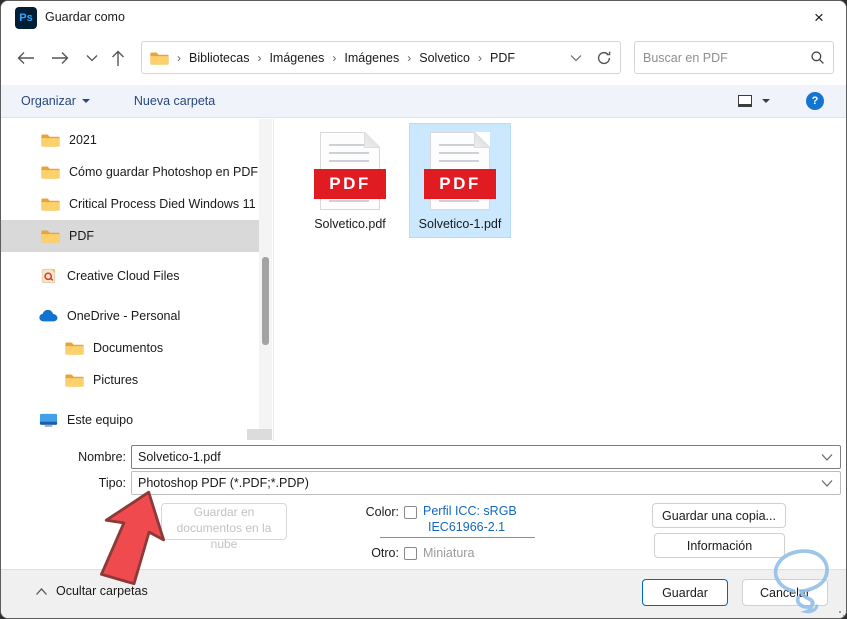  I want to click on photoshop-app-icon: Ps, so click(26, 18).